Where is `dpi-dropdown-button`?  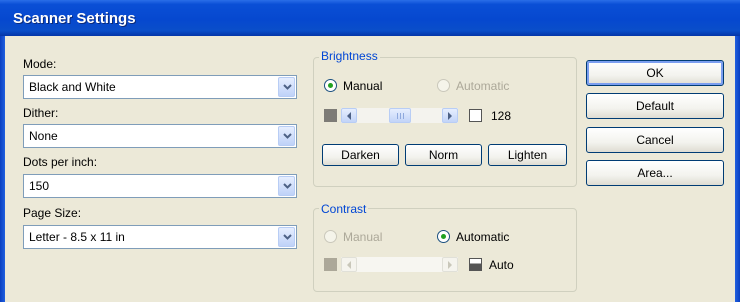 dpi-dropdown-button is located at coordinates (286, 186).